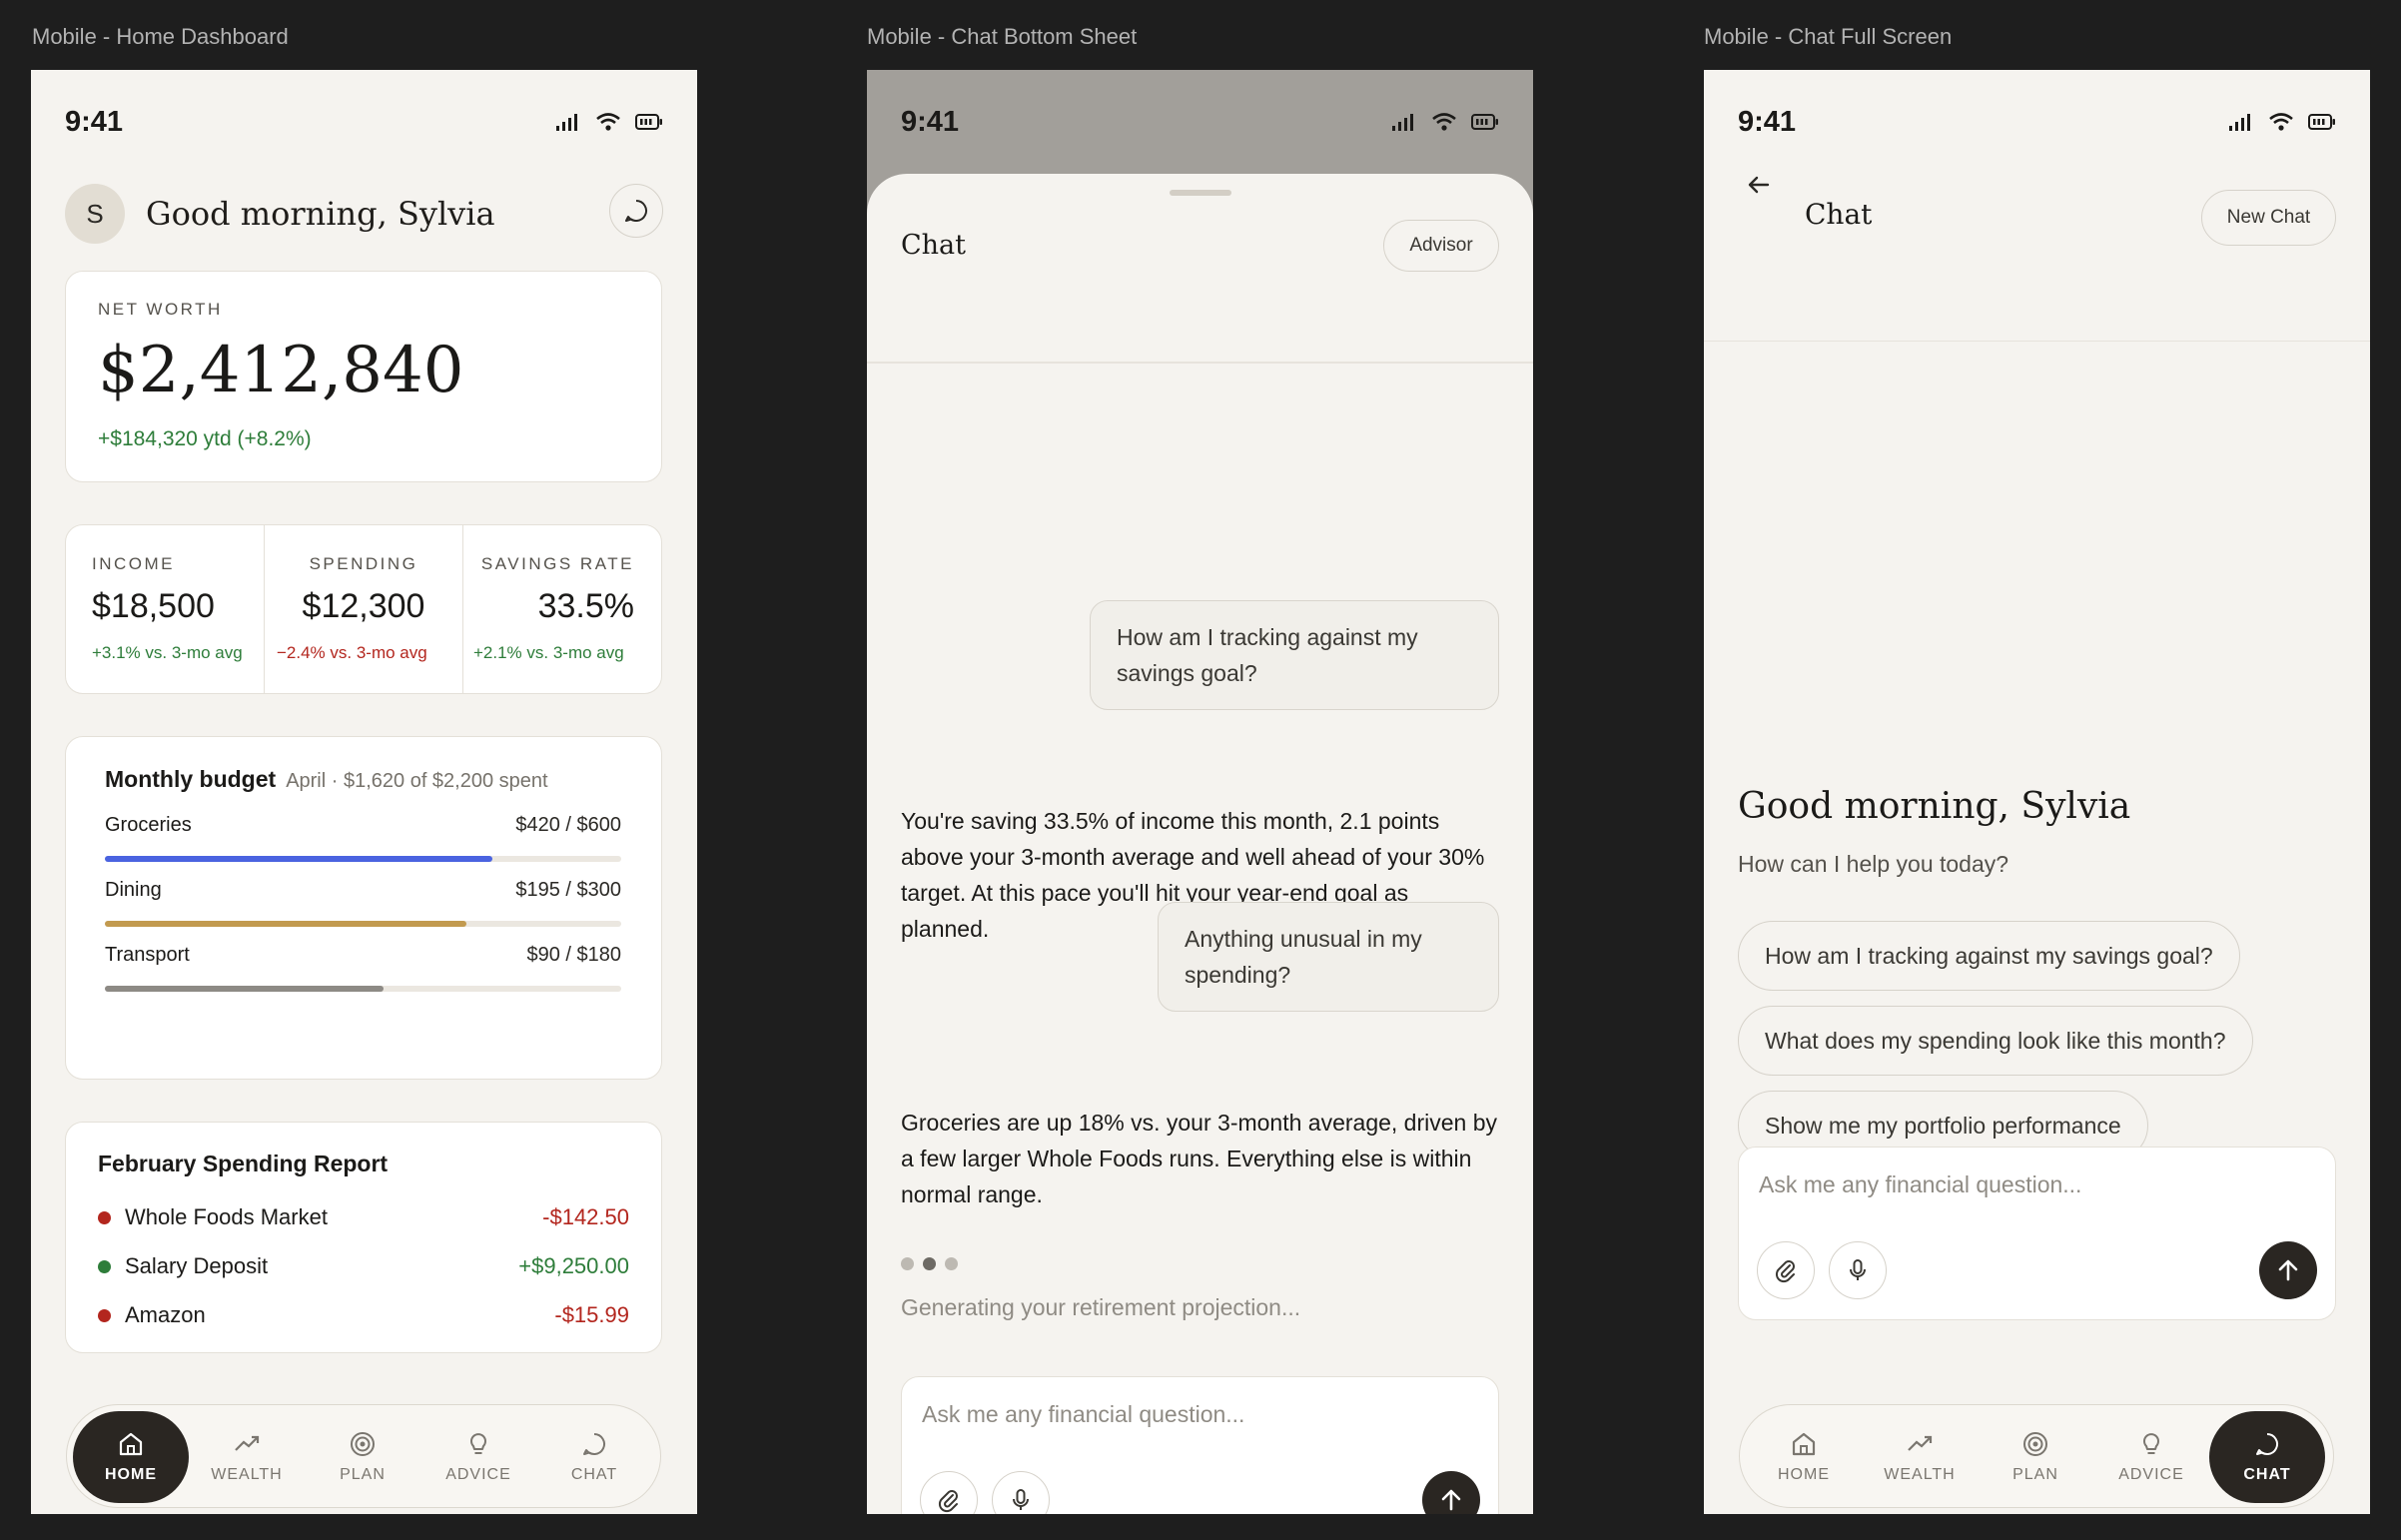 The width and height of the screenshot is (2401, 1540). I want to click on tab-label: ADVICE, so click(478, 1475).